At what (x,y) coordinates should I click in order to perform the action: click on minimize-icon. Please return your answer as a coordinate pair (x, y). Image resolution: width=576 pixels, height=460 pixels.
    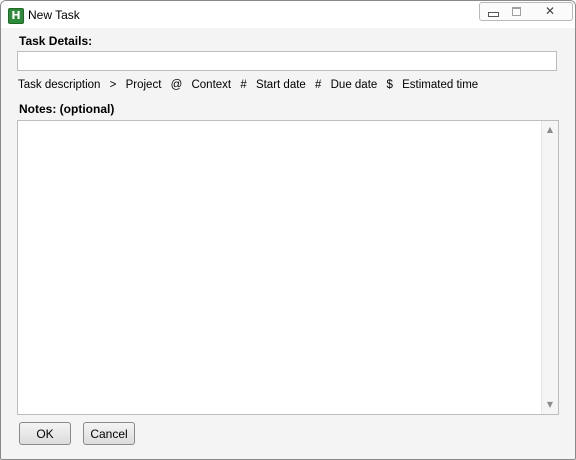
    Looking at the image, I should click on (493, 14).